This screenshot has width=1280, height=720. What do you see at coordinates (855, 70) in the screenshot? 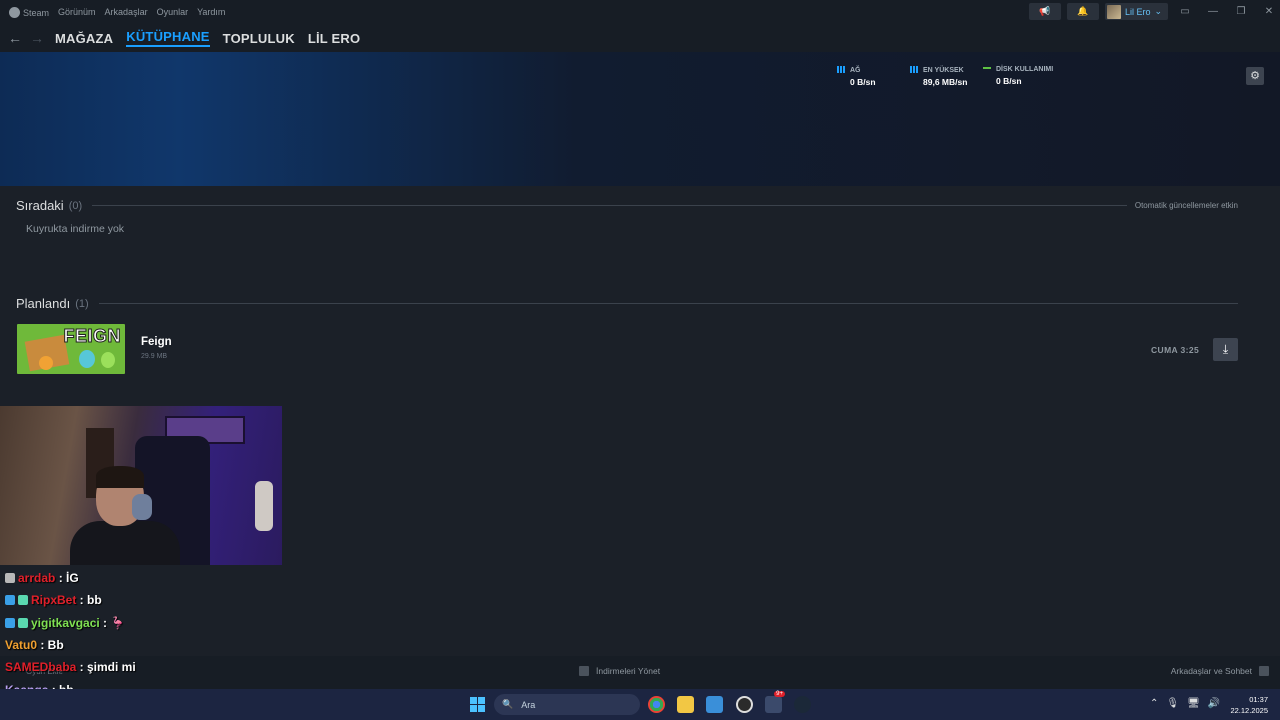
I see `network-label: AĞ` at bounding box center [855, 70].